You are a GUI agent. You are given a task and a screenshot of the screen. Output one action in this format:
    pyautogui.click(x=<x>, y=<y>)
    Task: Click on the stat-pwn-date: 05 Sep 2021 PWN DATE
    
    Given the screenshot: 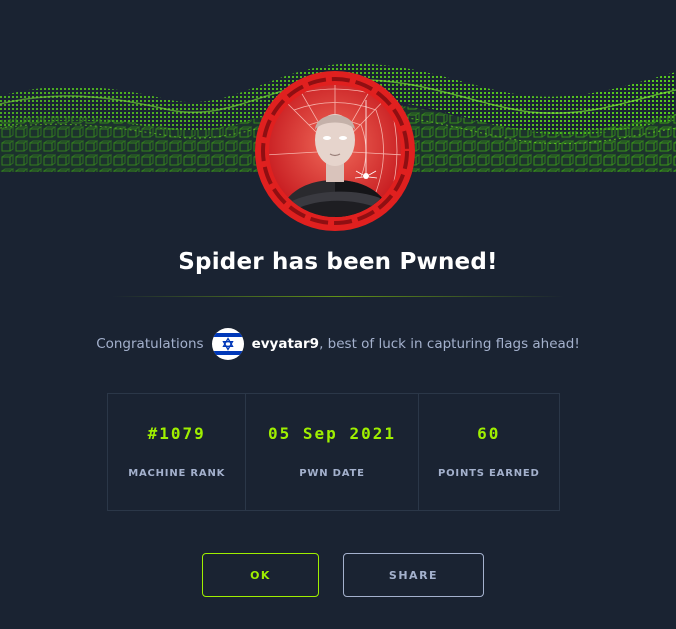 What is the action you would take?
    pyautogui.click(x=332, y=452)
    